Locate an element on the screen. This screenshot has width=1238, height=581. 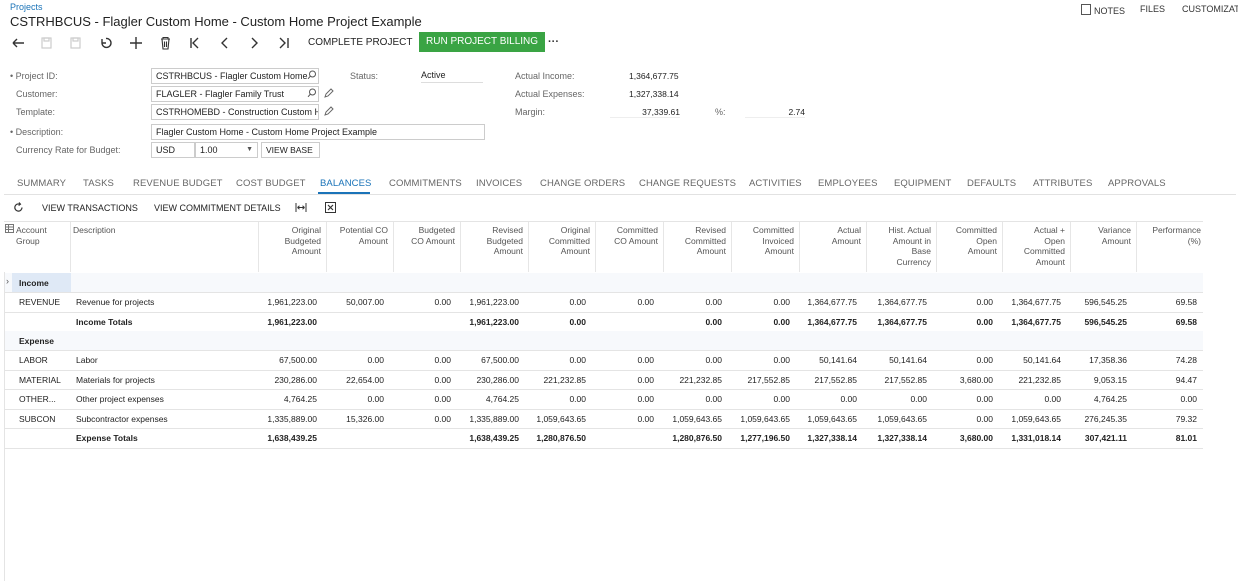
column-header: Description is located at coordinates (163, 230).